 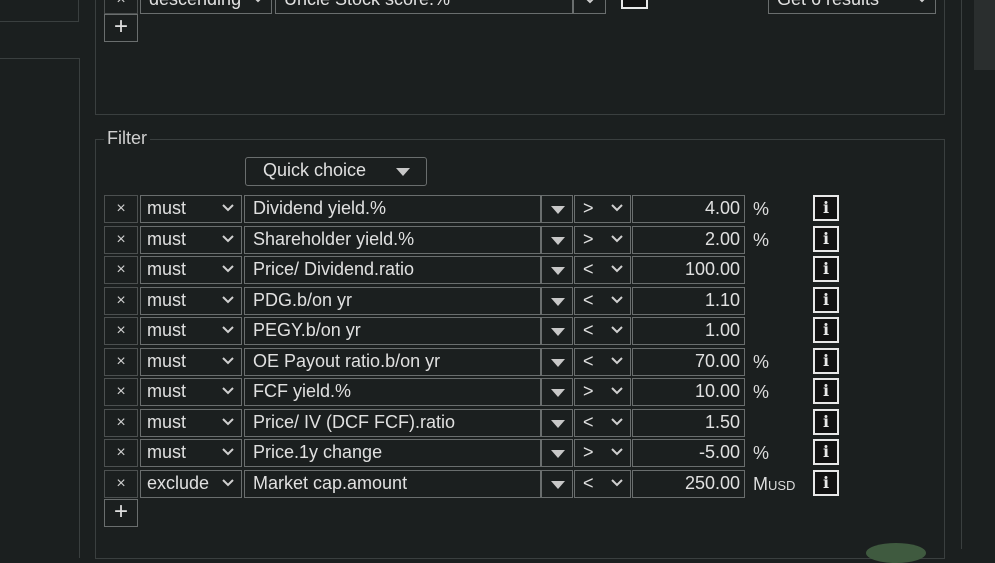 What do you see at coordinates (896, 553) in the screenshot?
I see `floating-button` at bounding box center [896, 553].